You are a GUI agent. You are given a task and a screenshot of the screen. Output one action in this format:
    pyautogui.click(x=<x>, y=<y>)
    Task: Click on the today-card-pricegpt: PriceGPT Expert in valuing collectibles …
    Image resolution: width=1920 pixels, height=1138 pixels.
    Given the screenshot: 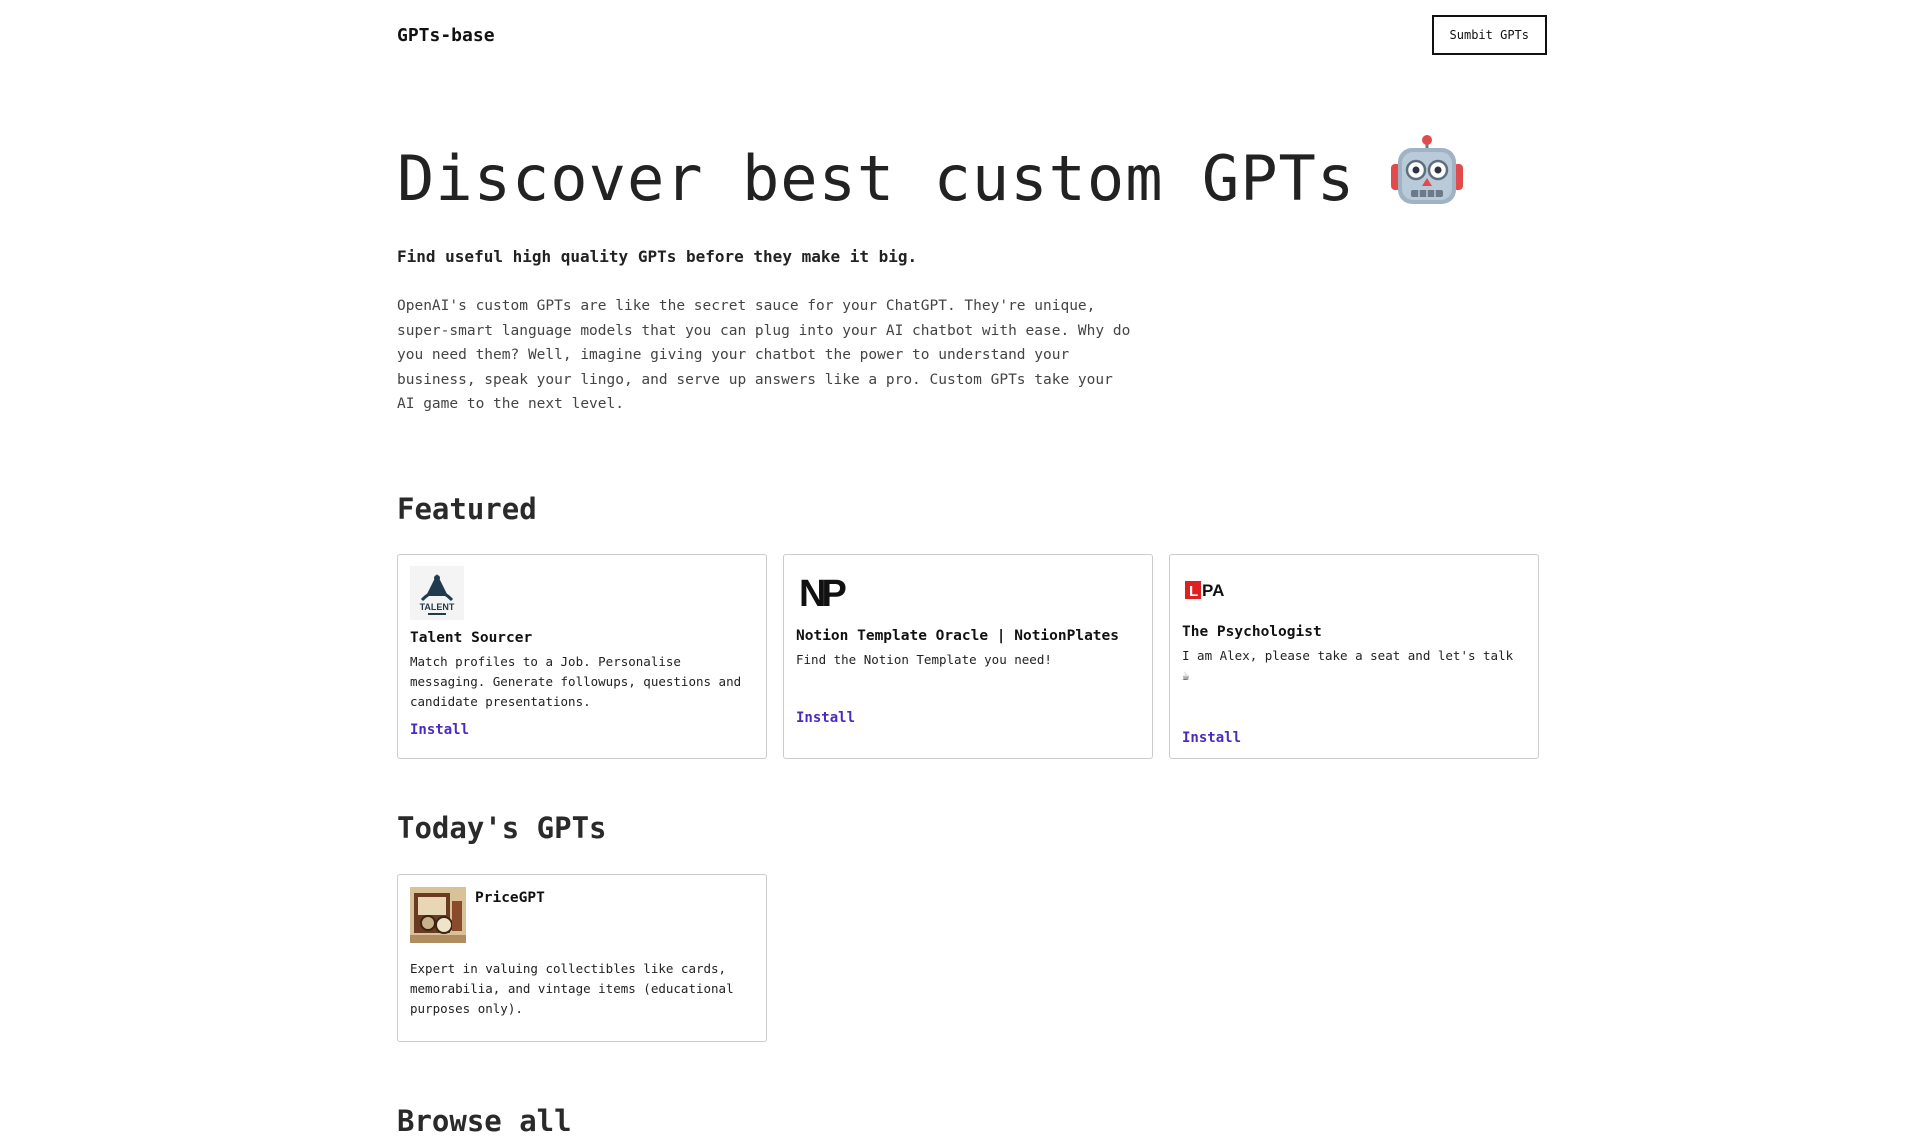 What is the action you would take?
    pyautogui.click(x=582, y=957)
    